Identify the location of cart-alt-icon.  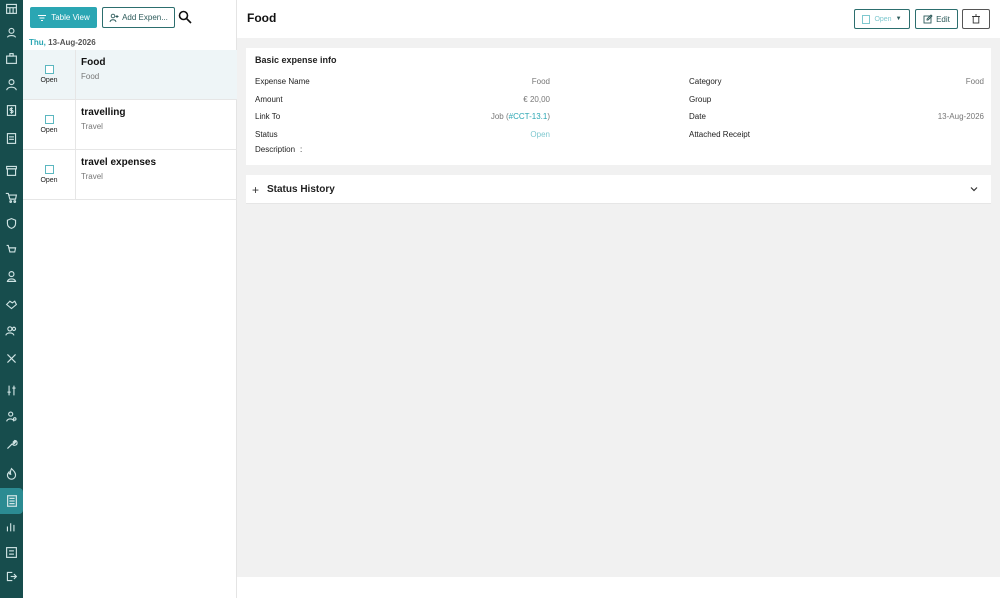
(11, 249).